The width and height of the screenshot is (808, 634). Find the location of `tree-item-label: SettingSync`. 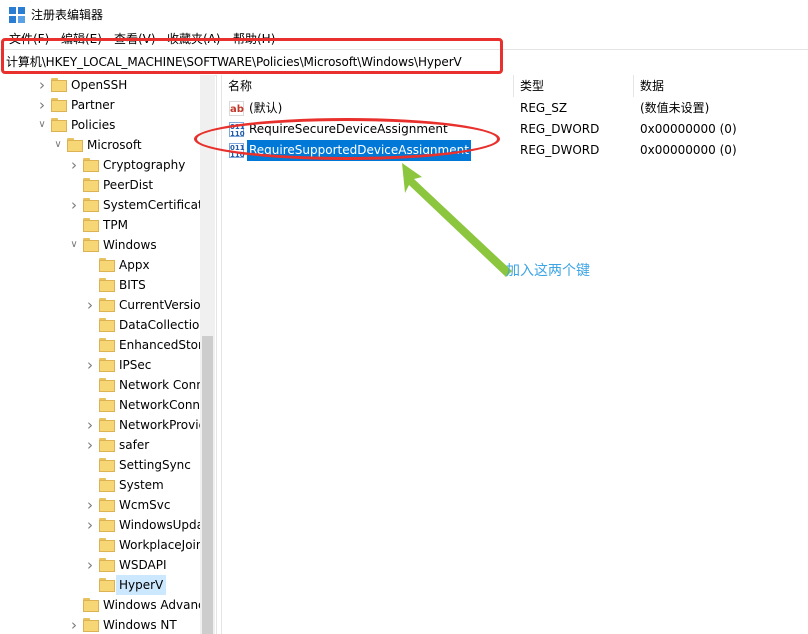

tree-item-label: SettingSync is located at coordinates (155, 465).